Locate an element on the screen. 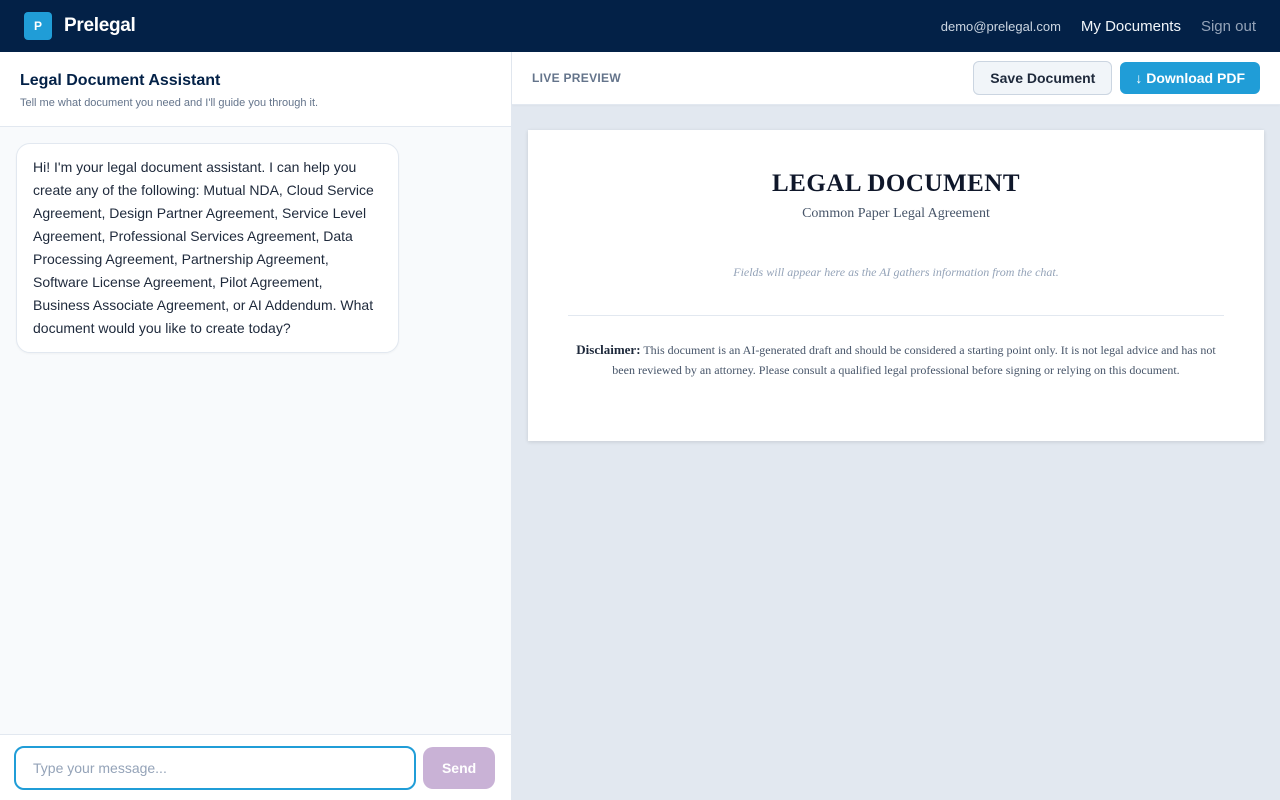 The width and height of the screenshot is (1280, 800). logo-icon: P is located at coordinates (38, 26).